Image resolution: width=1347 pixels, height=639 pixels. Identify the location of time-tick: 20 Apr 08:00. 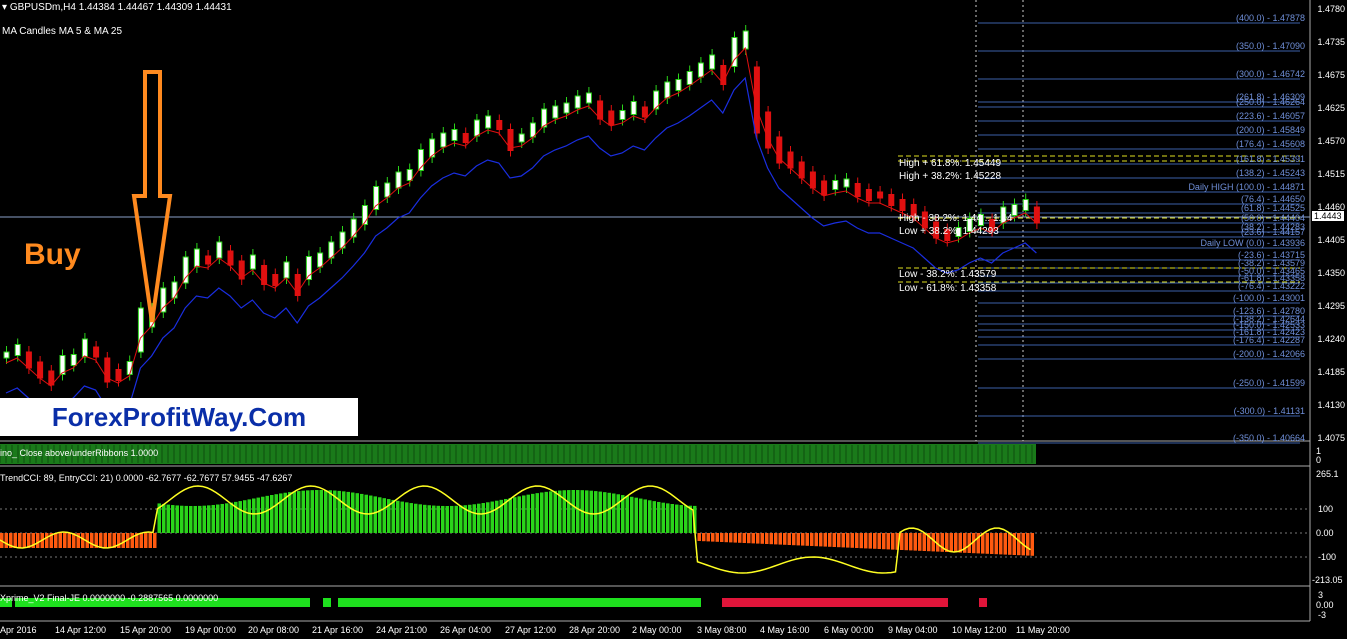
(274, 630).